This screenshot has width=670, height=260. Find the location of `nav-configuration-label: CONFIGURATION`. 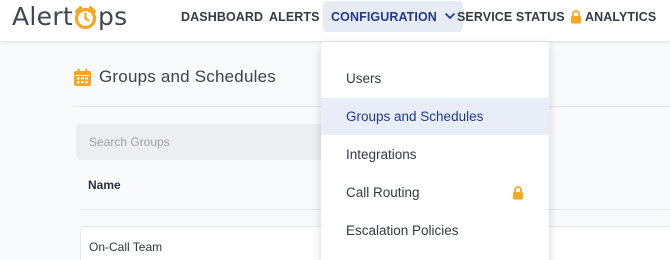

nav-configuration-label: CONFIGURATION is located at coordinates (384, 16).